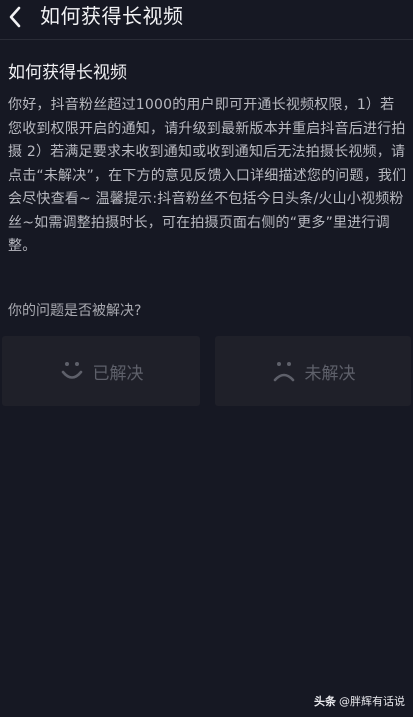  What do you see at coordinates (330, 373) in the screenshot?
I see `unsolved-label: 未解决` at bounding box center [330, 373].